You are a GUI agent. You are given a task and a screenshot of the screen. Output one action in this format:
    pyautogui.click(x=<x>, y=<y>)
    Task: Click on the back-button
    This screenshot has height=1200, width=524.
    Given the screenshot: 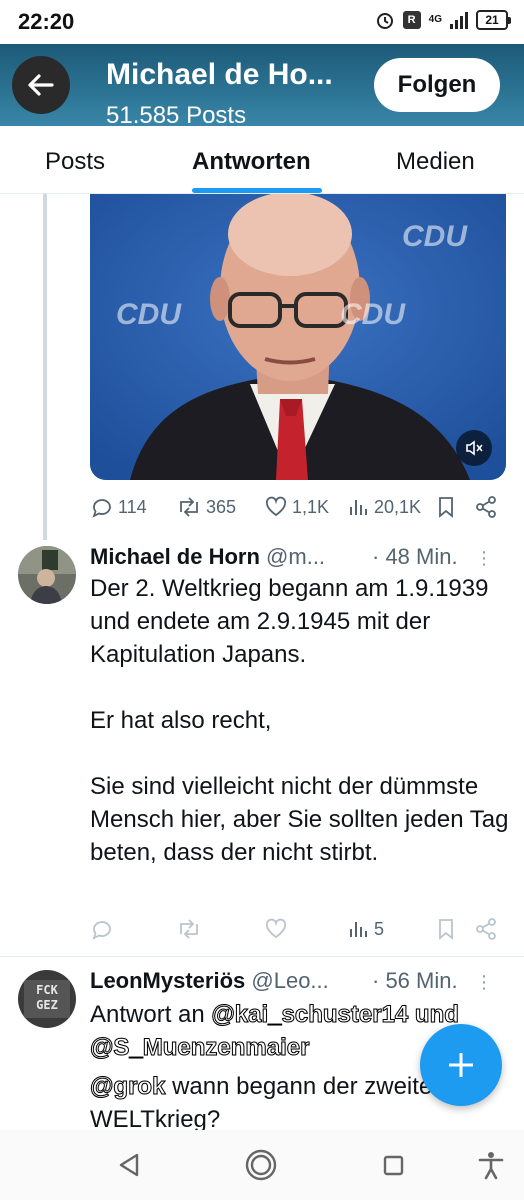 What is the action you would take?
    pyautogui.click(x=41, y=85)
    